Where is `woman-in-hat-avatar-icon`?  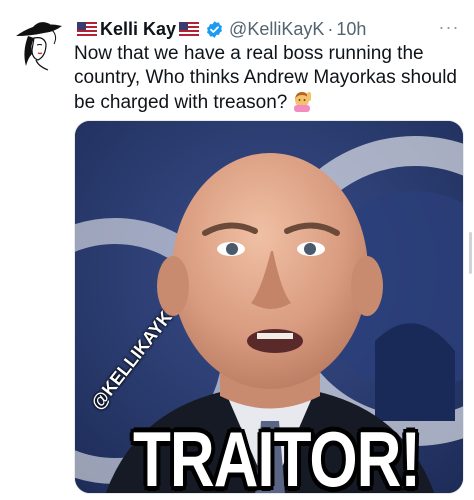
woman-in-hat-avatar-icon is located at coordinates (38, 44).